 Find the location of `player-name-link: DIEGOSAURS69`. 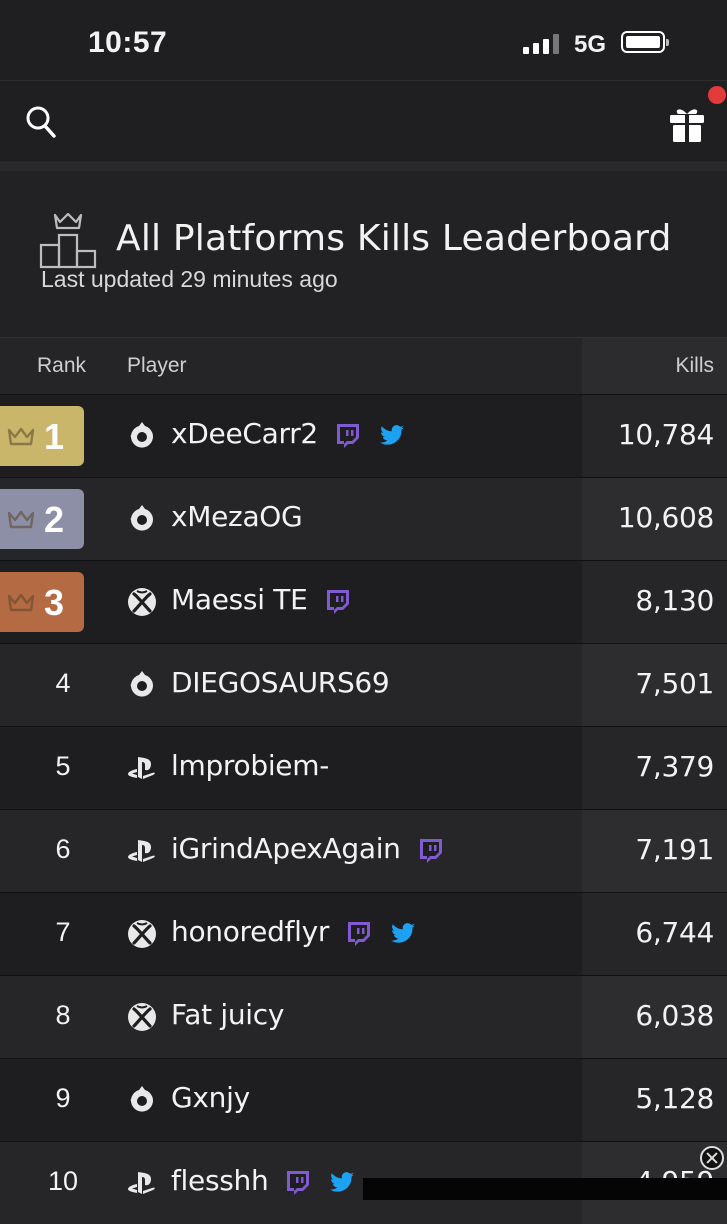

player-name-link: DIEGOSAURS69 is located at coordinates (280, 682).